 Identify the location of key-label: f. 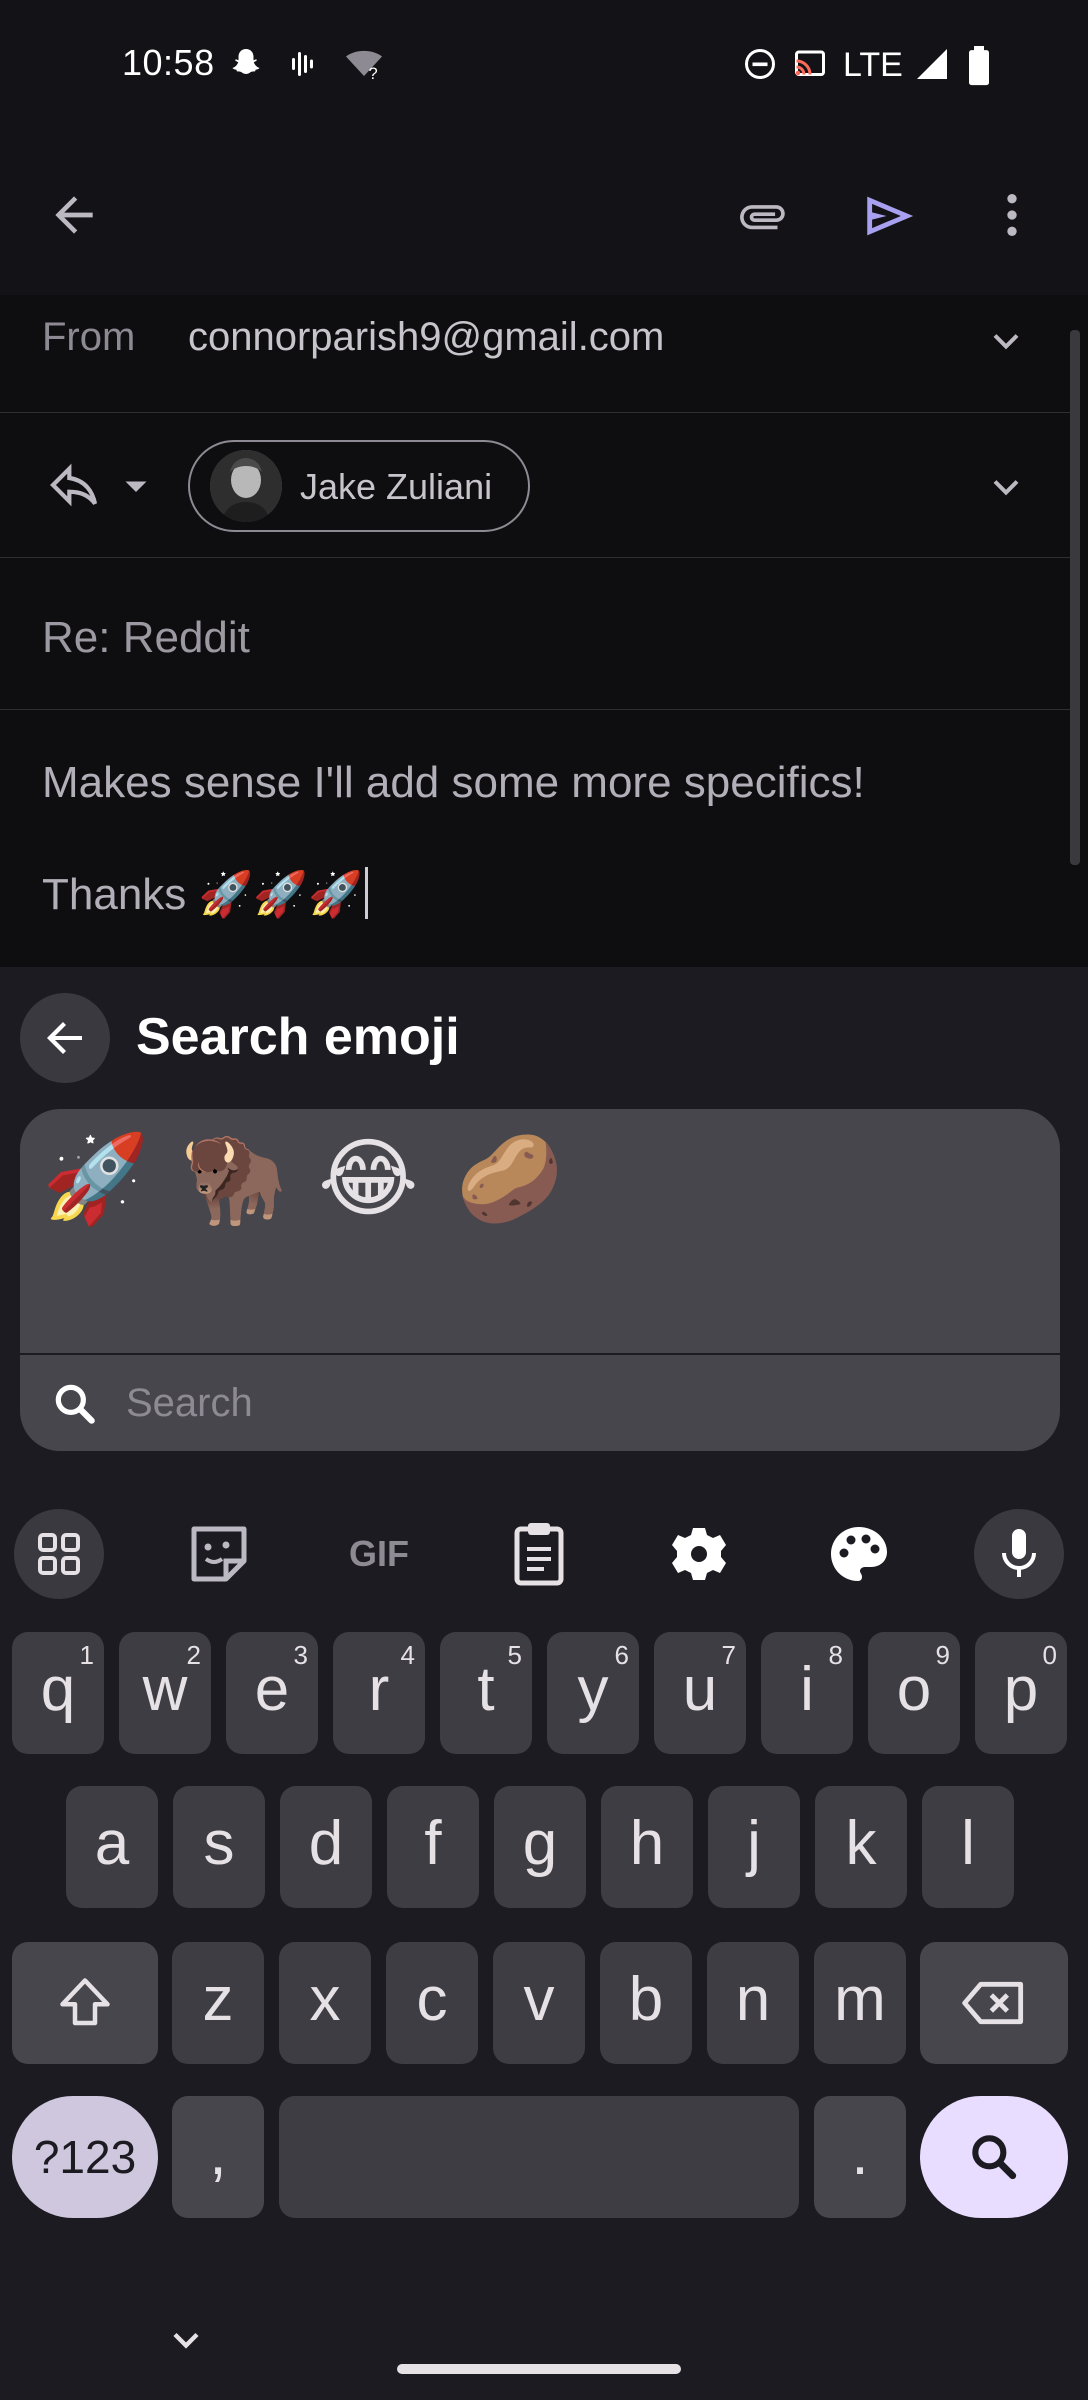
(433, 1843).